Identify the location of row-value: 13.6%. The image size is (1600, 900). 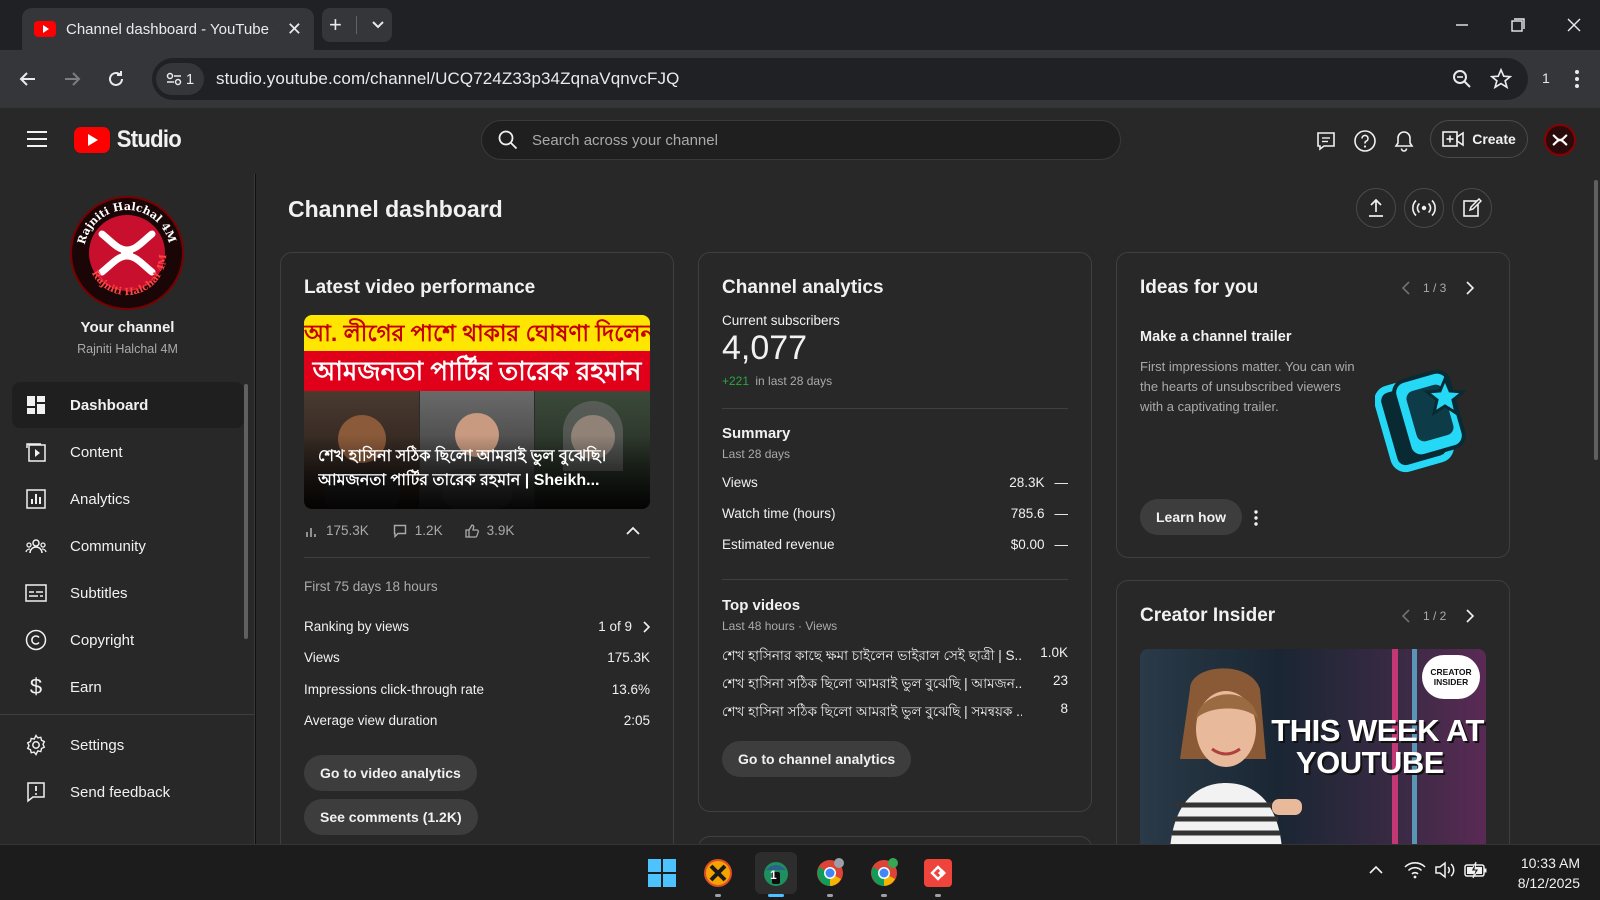
(630, 689).